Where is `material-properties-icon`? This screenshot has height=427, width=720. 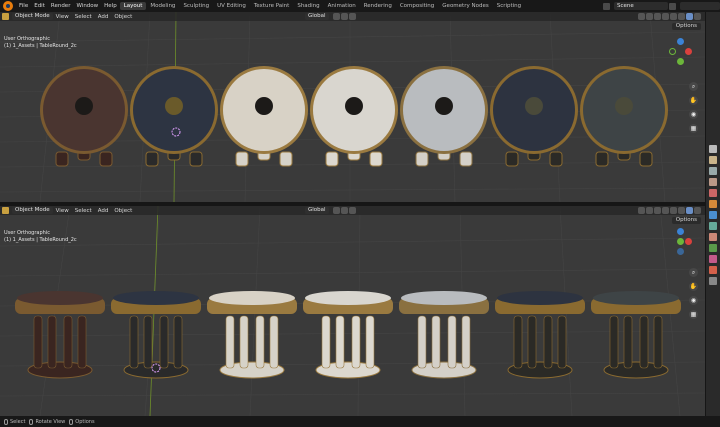 material-properties-icon is located at coordinates (713, 259).